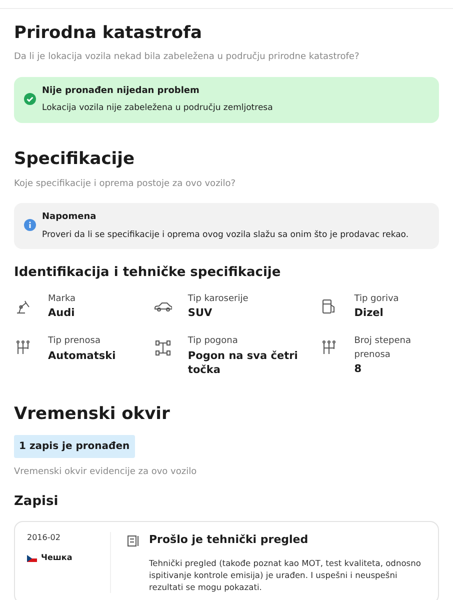 This screenshot has width=453, height=600. I want to click on record-date: 2016-02, so click(44, 538).